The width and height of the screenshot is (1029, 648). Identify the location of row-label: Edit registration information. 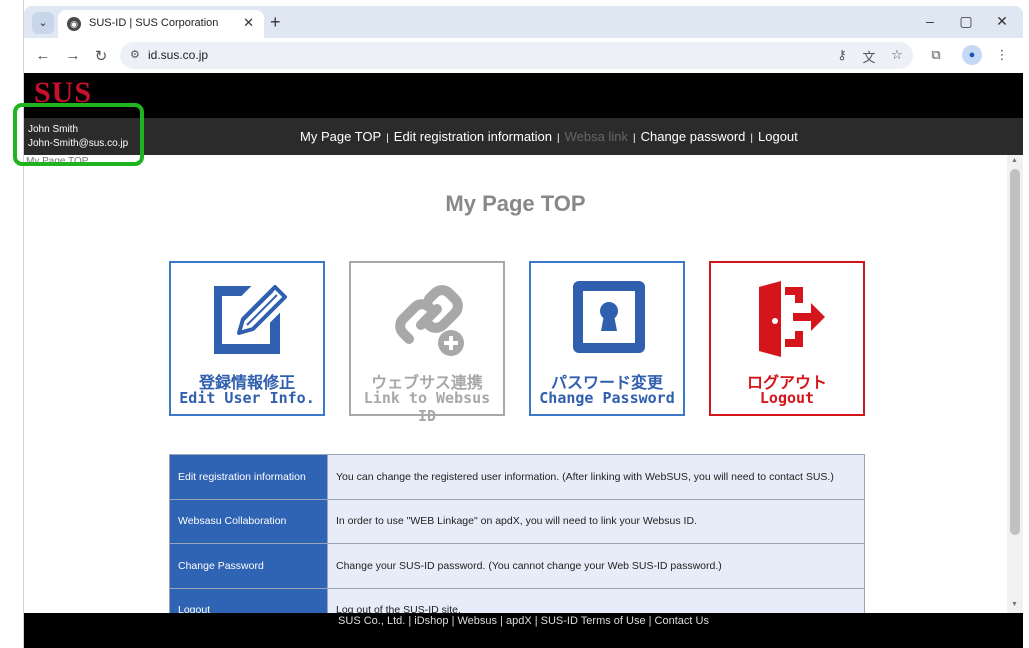
(248, 477).